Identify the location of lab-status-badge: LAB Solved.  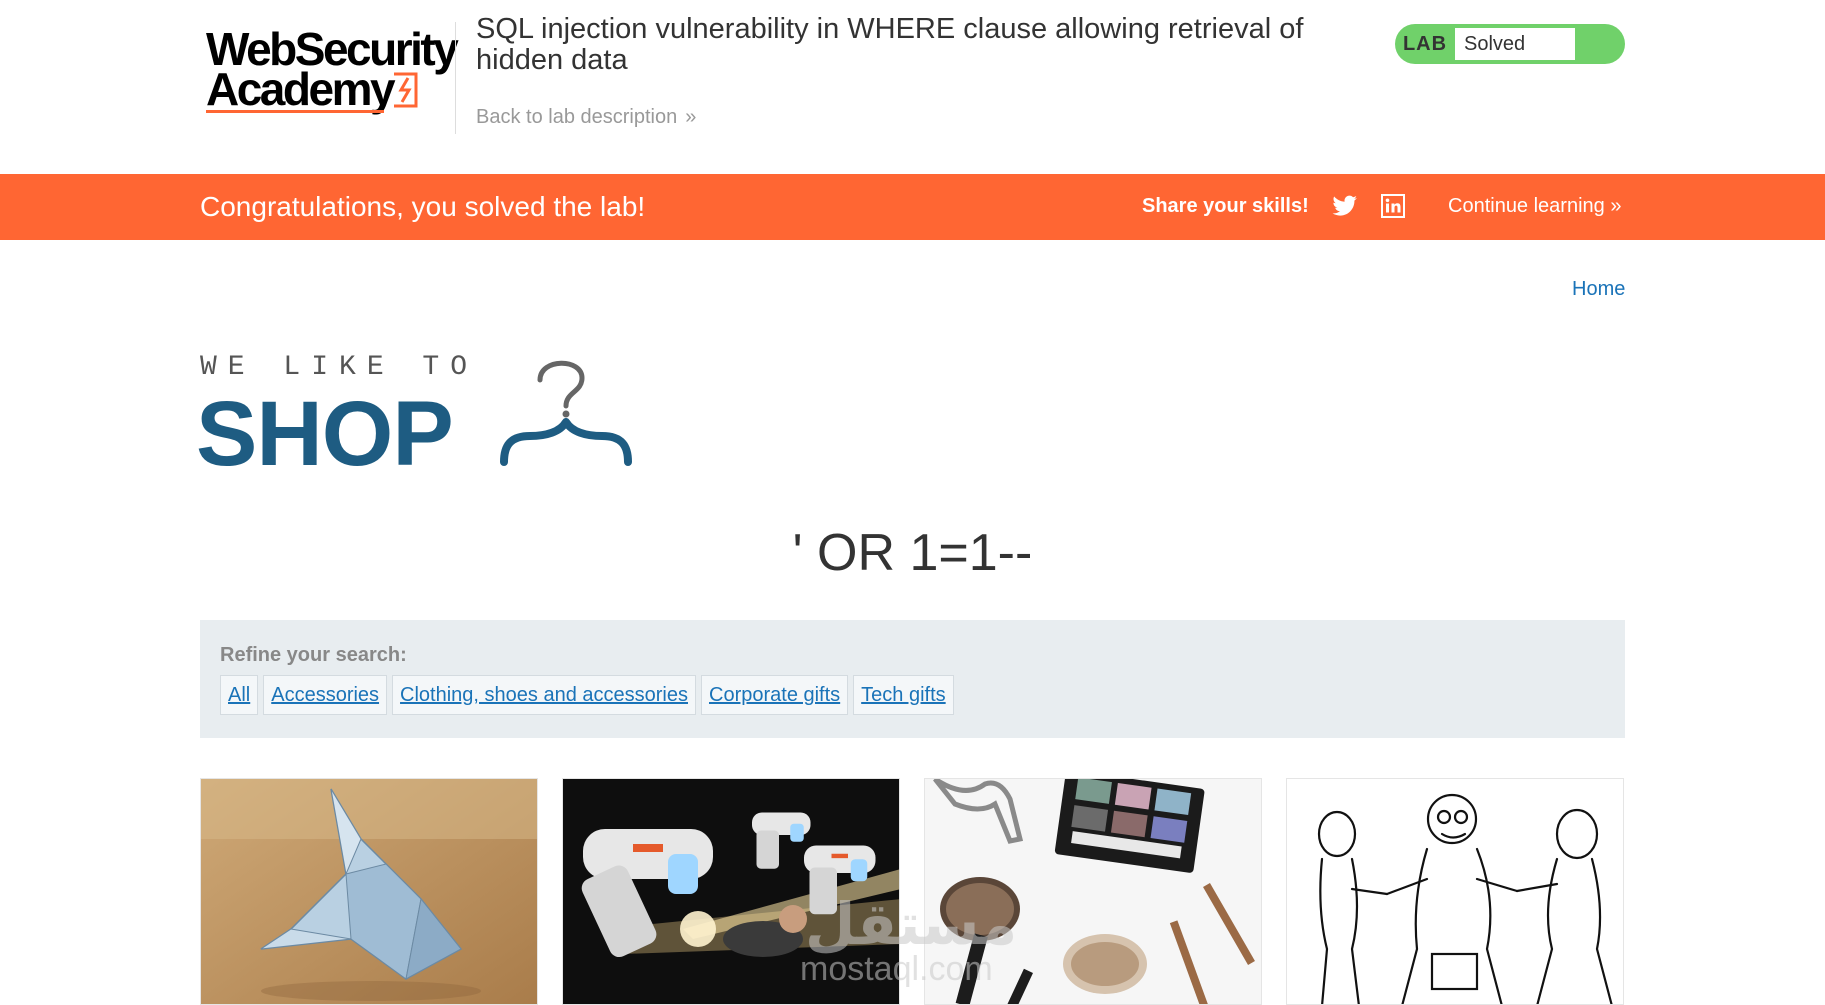
(1510, 44).